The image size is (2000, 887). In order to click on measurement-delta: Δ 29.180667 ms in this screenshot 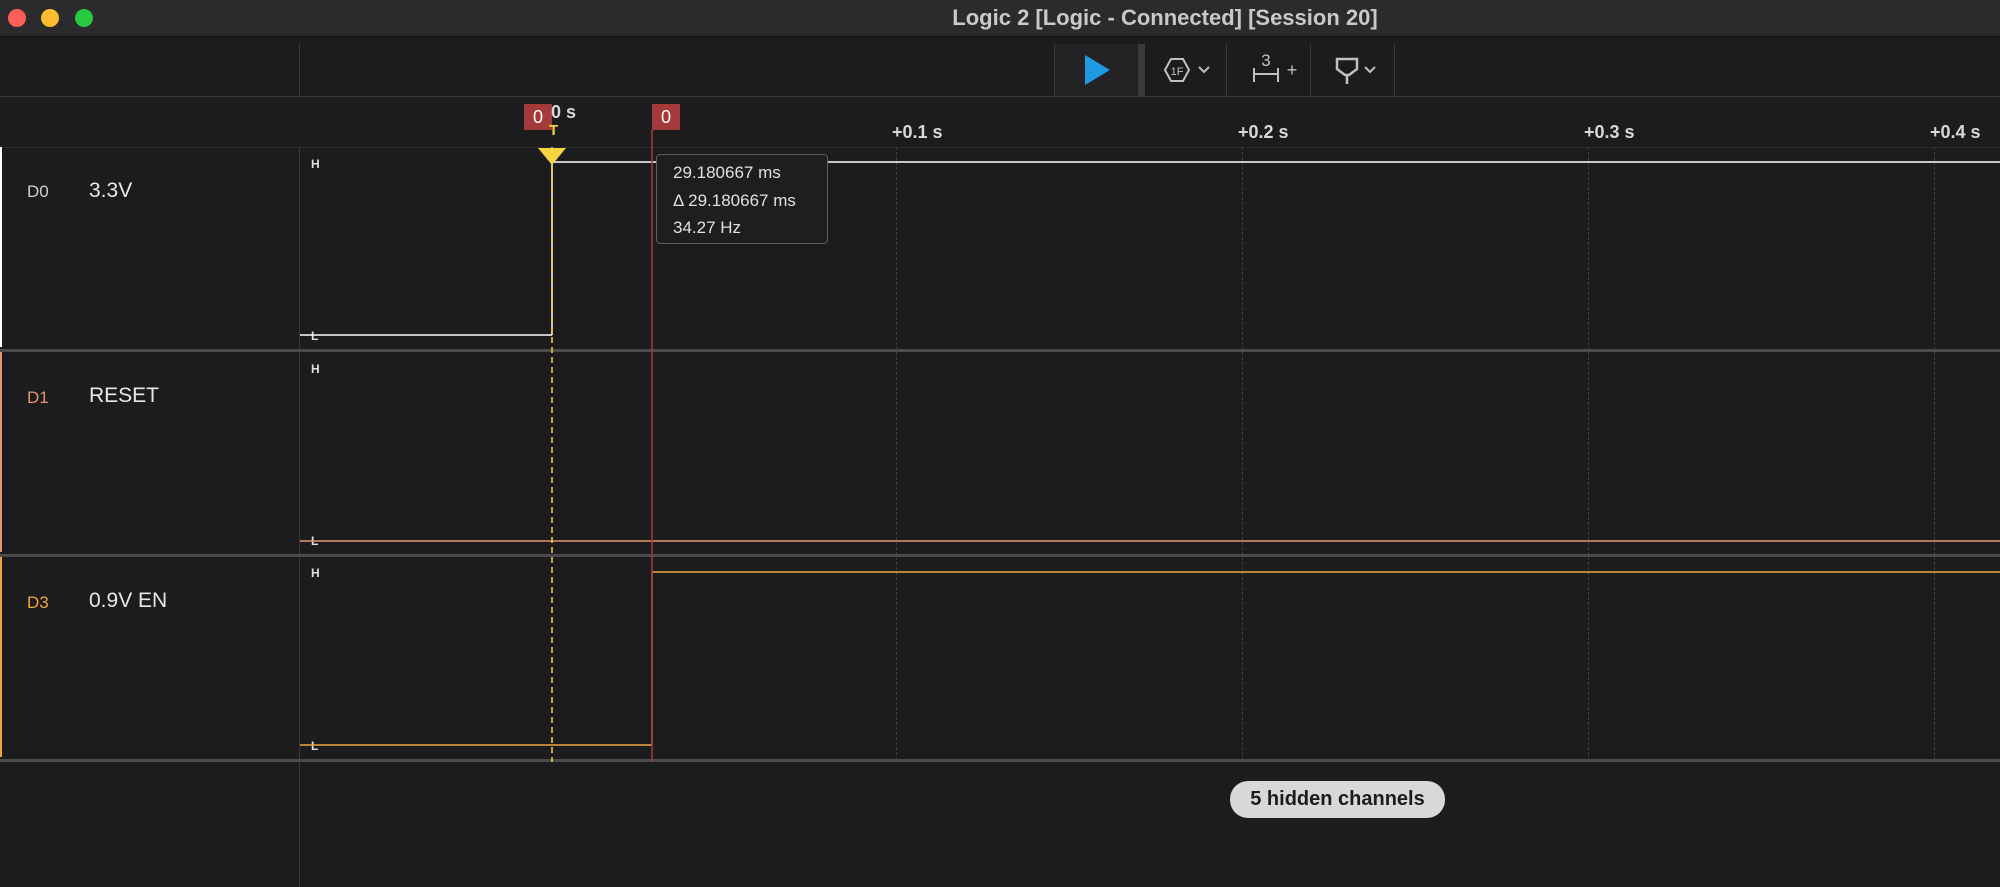, I will do `click(734, 200)`.